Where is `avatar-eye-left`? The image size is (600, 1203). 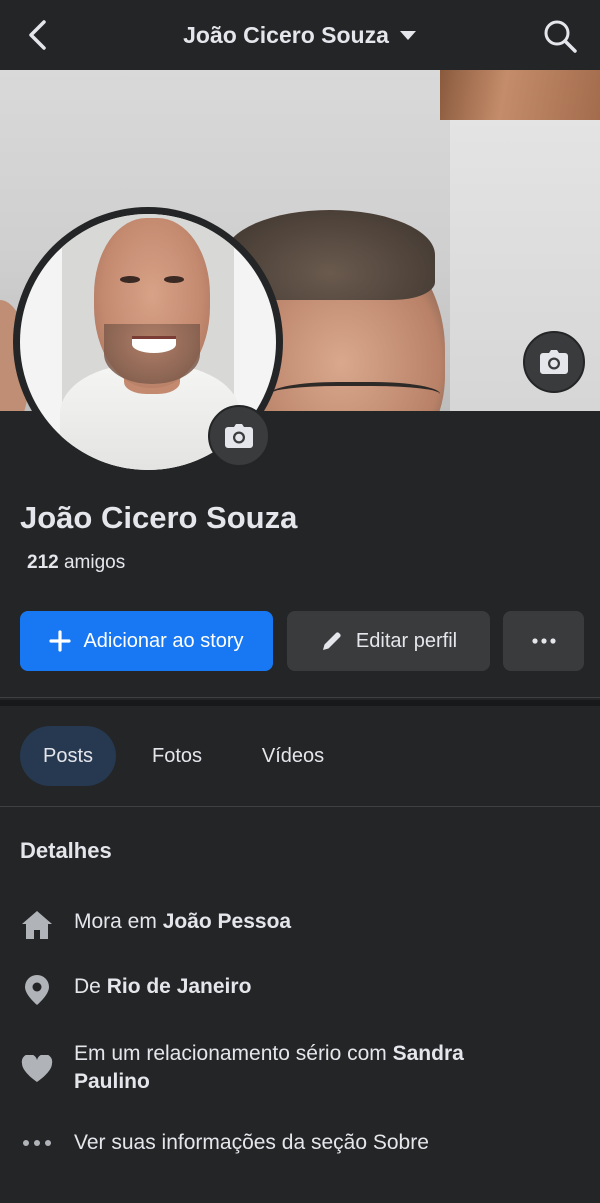 avatar-eye-left is located at coordinates (130, 279).